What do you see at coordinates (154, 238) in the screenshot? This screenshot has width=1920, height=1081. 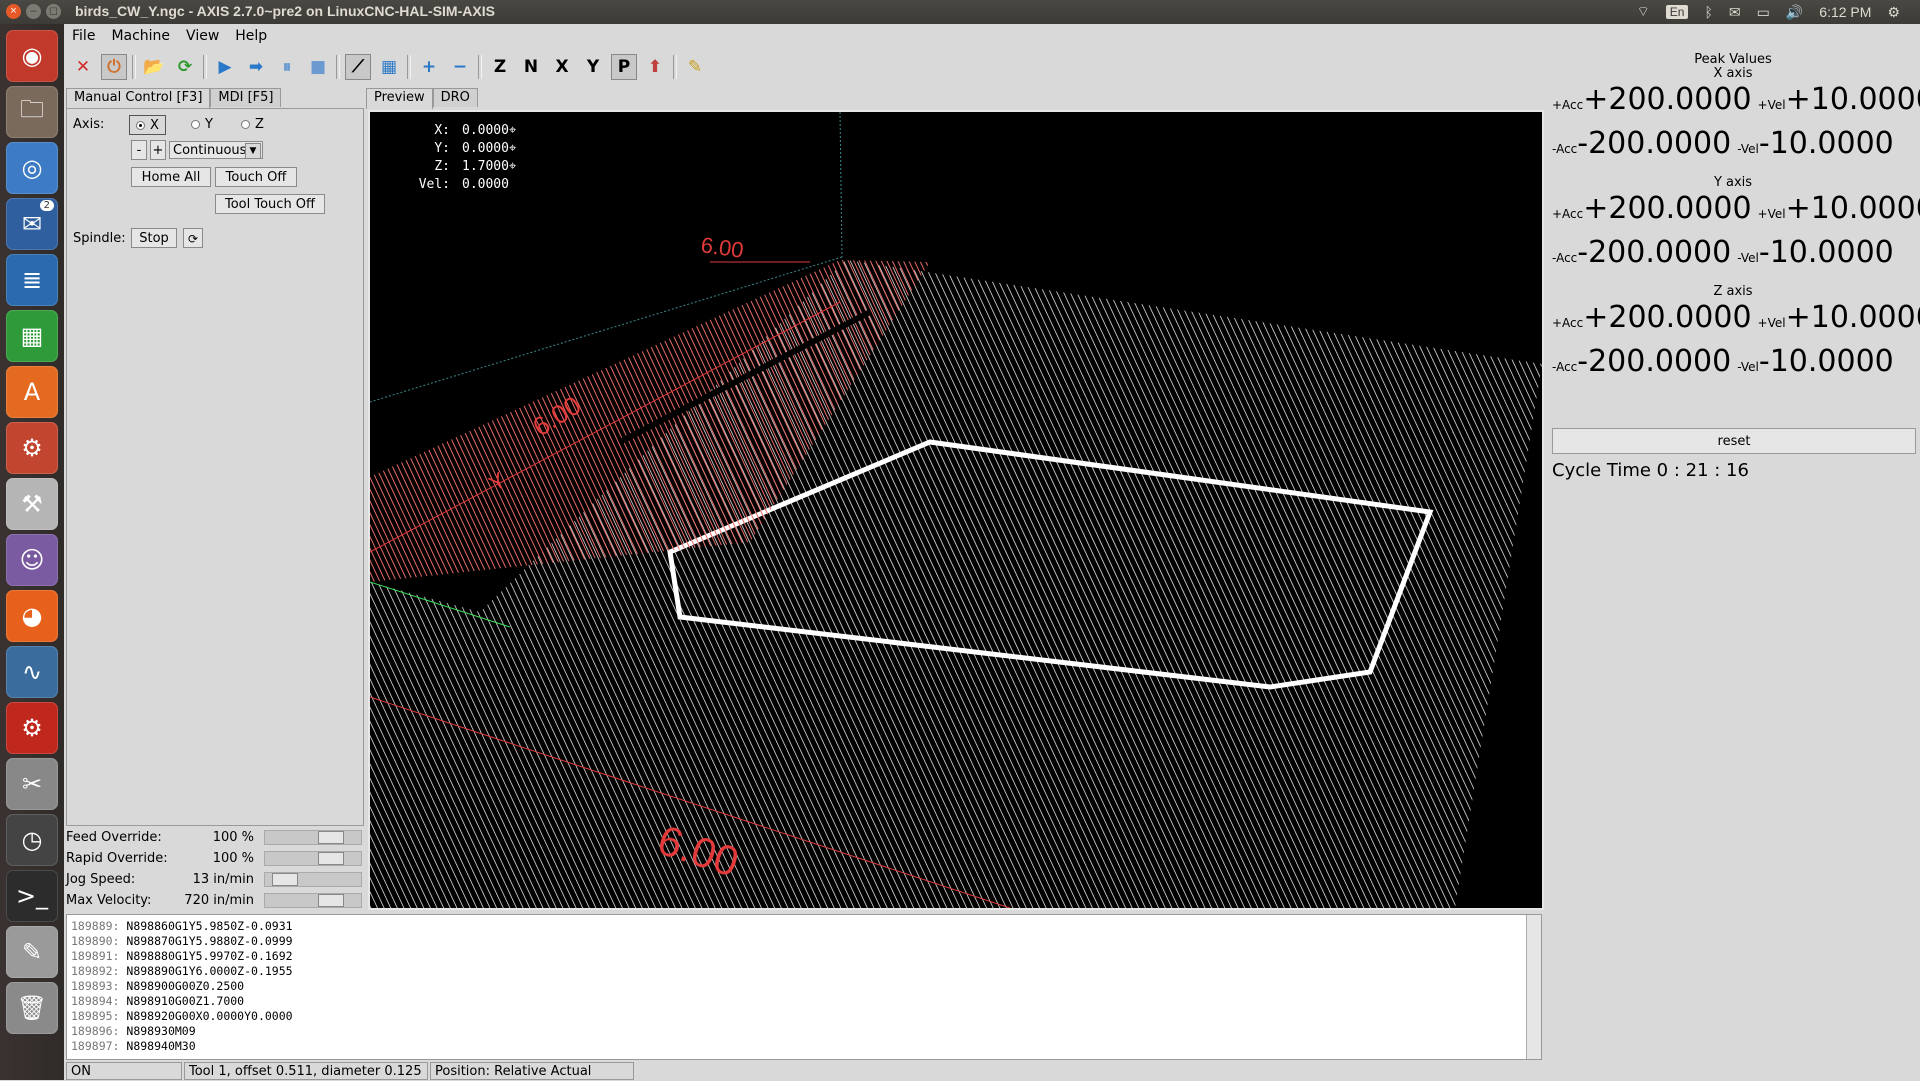 I see `spindle-stop-button: Stop` at bounding box center [154, 238].